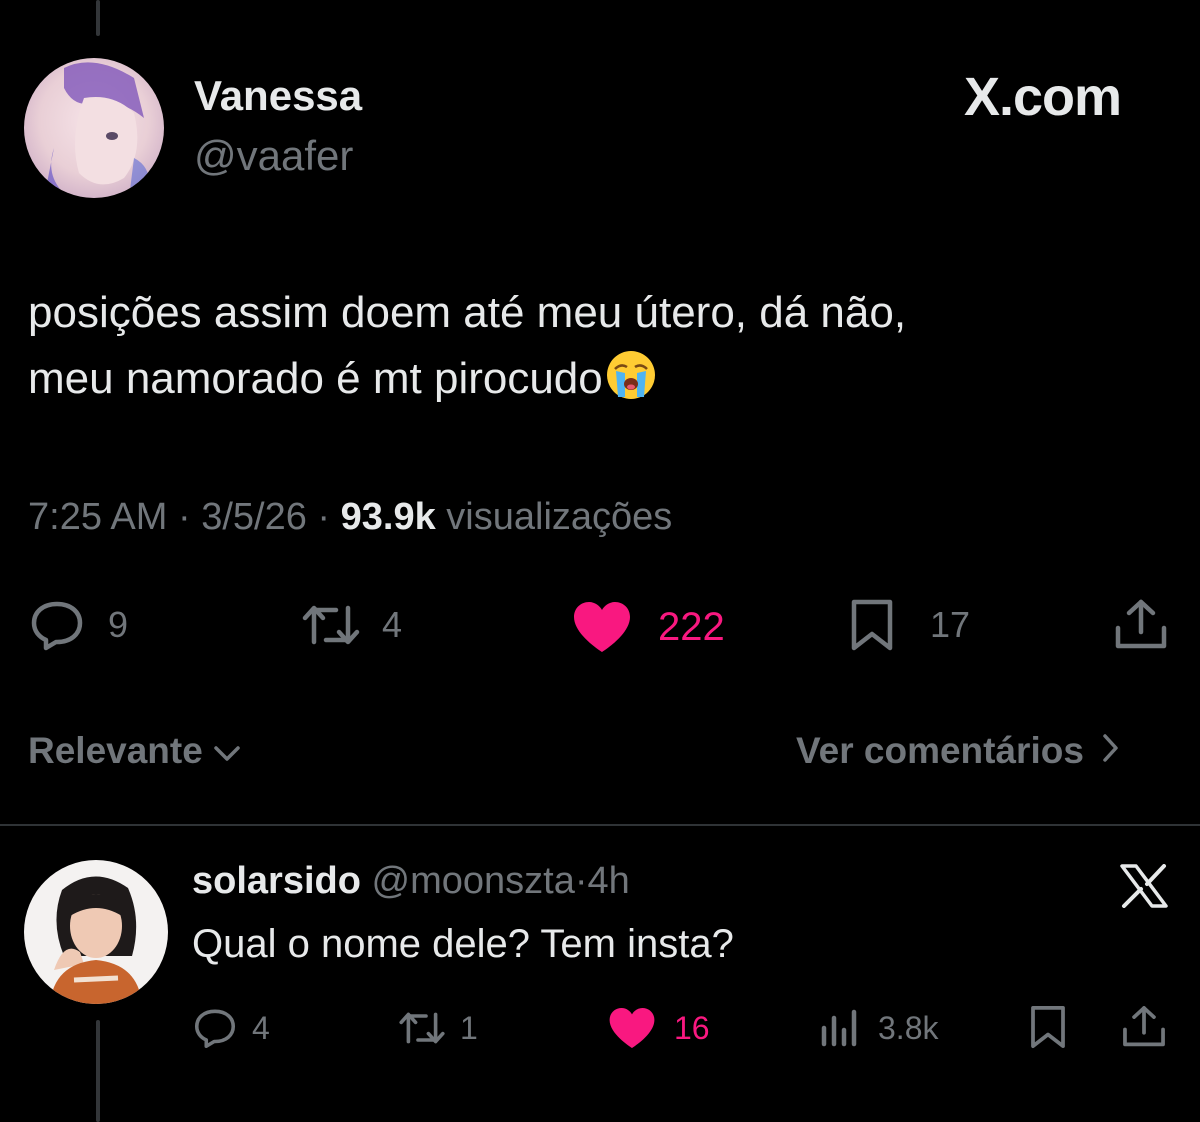 The height and width of the screenshot is (1122, 1200). I want to click on tweet-time: 7:25 AM, so click(97, 517).